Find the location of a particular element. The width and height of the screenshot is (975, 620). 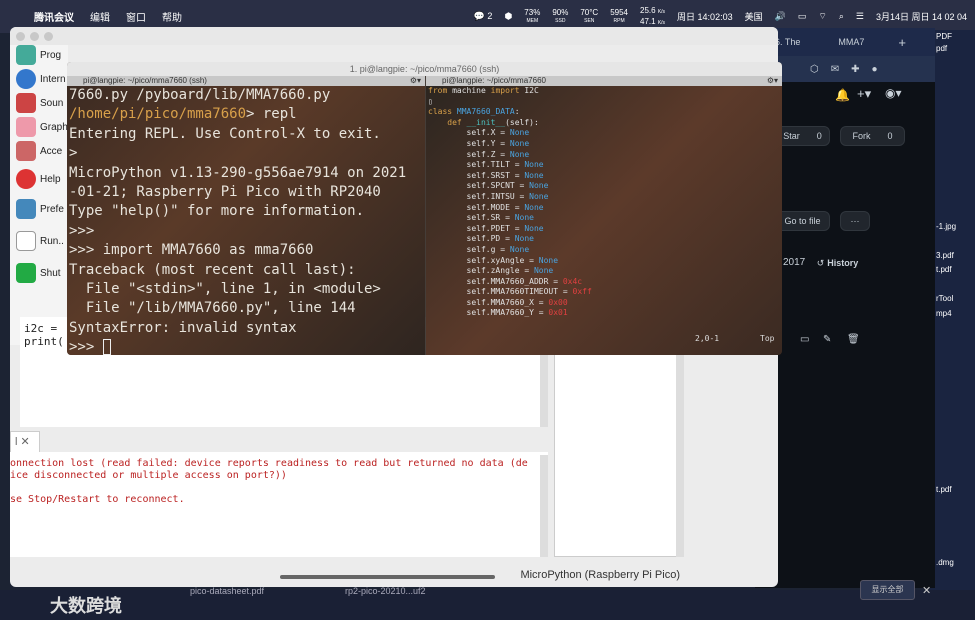

control-center-icon: ☰ is located at coordinates (860, 16).